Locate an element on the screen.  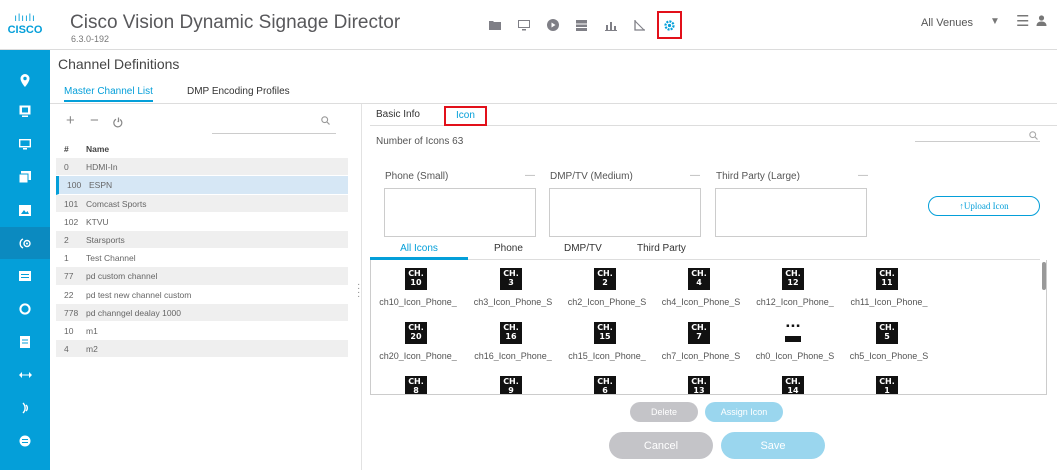
channel-logo-icon: CH. 8 is located at coordinates (416, 385).